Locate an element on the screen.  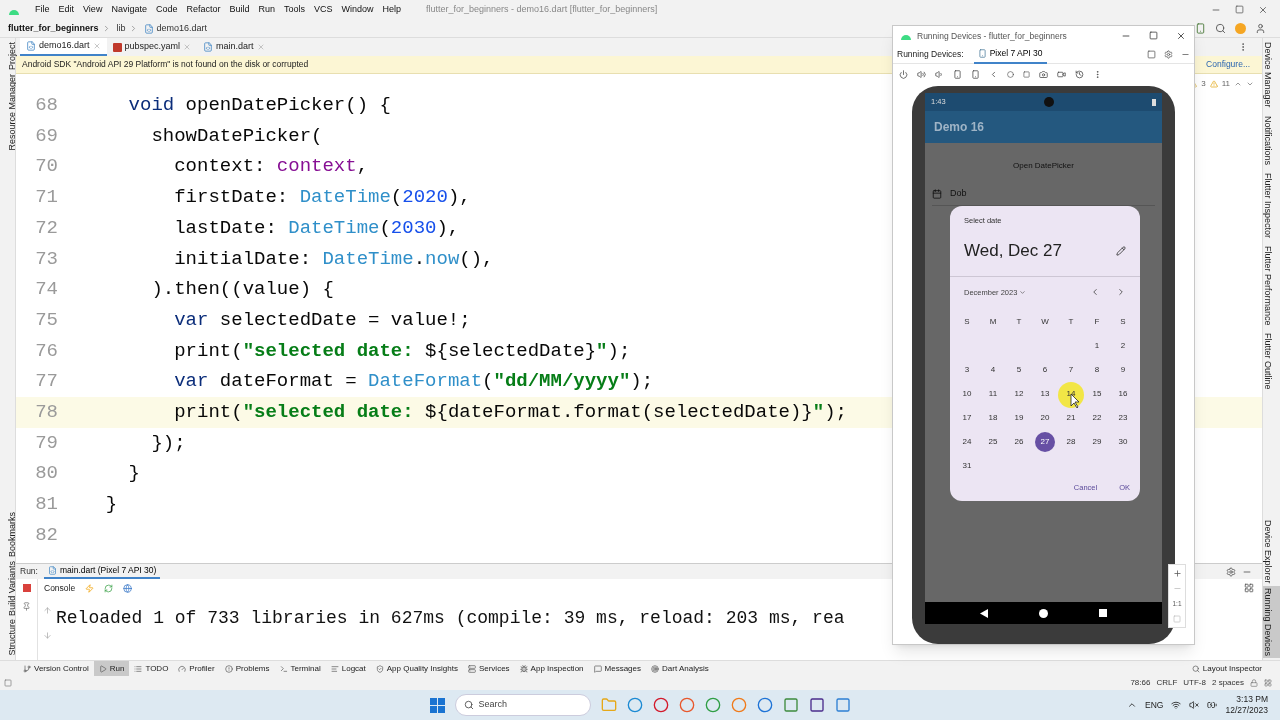
calendar-day: 18 is located at coordinates (993, 418).